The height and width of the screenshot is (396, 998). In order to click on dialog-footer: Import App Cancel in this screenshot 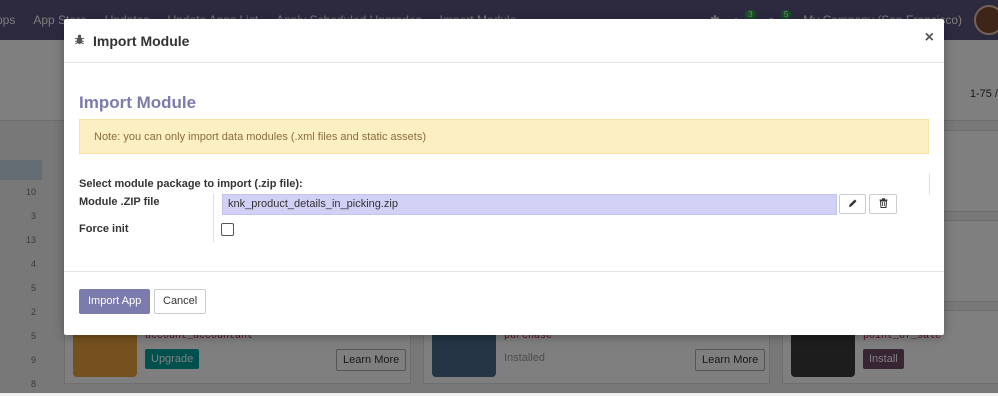, I will do `click(504, 303)`.